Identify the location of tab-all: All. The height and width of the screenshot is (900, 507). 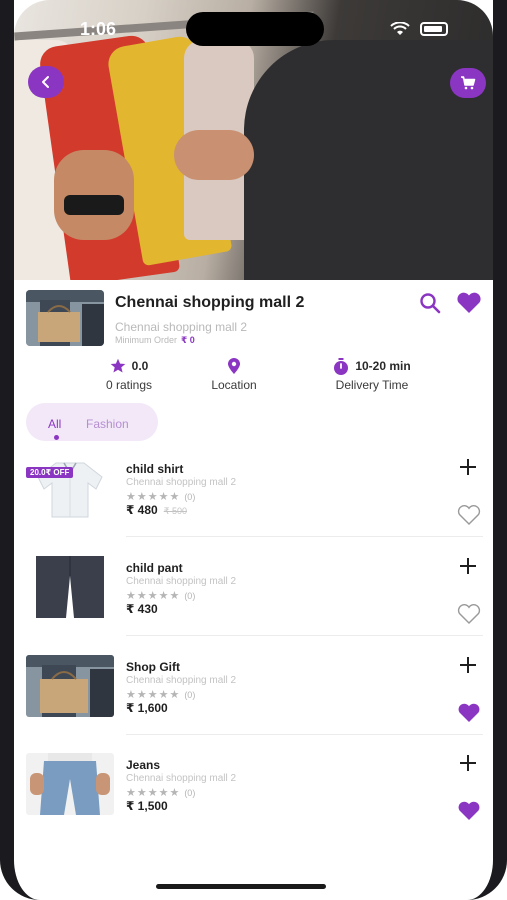
(55, 428).